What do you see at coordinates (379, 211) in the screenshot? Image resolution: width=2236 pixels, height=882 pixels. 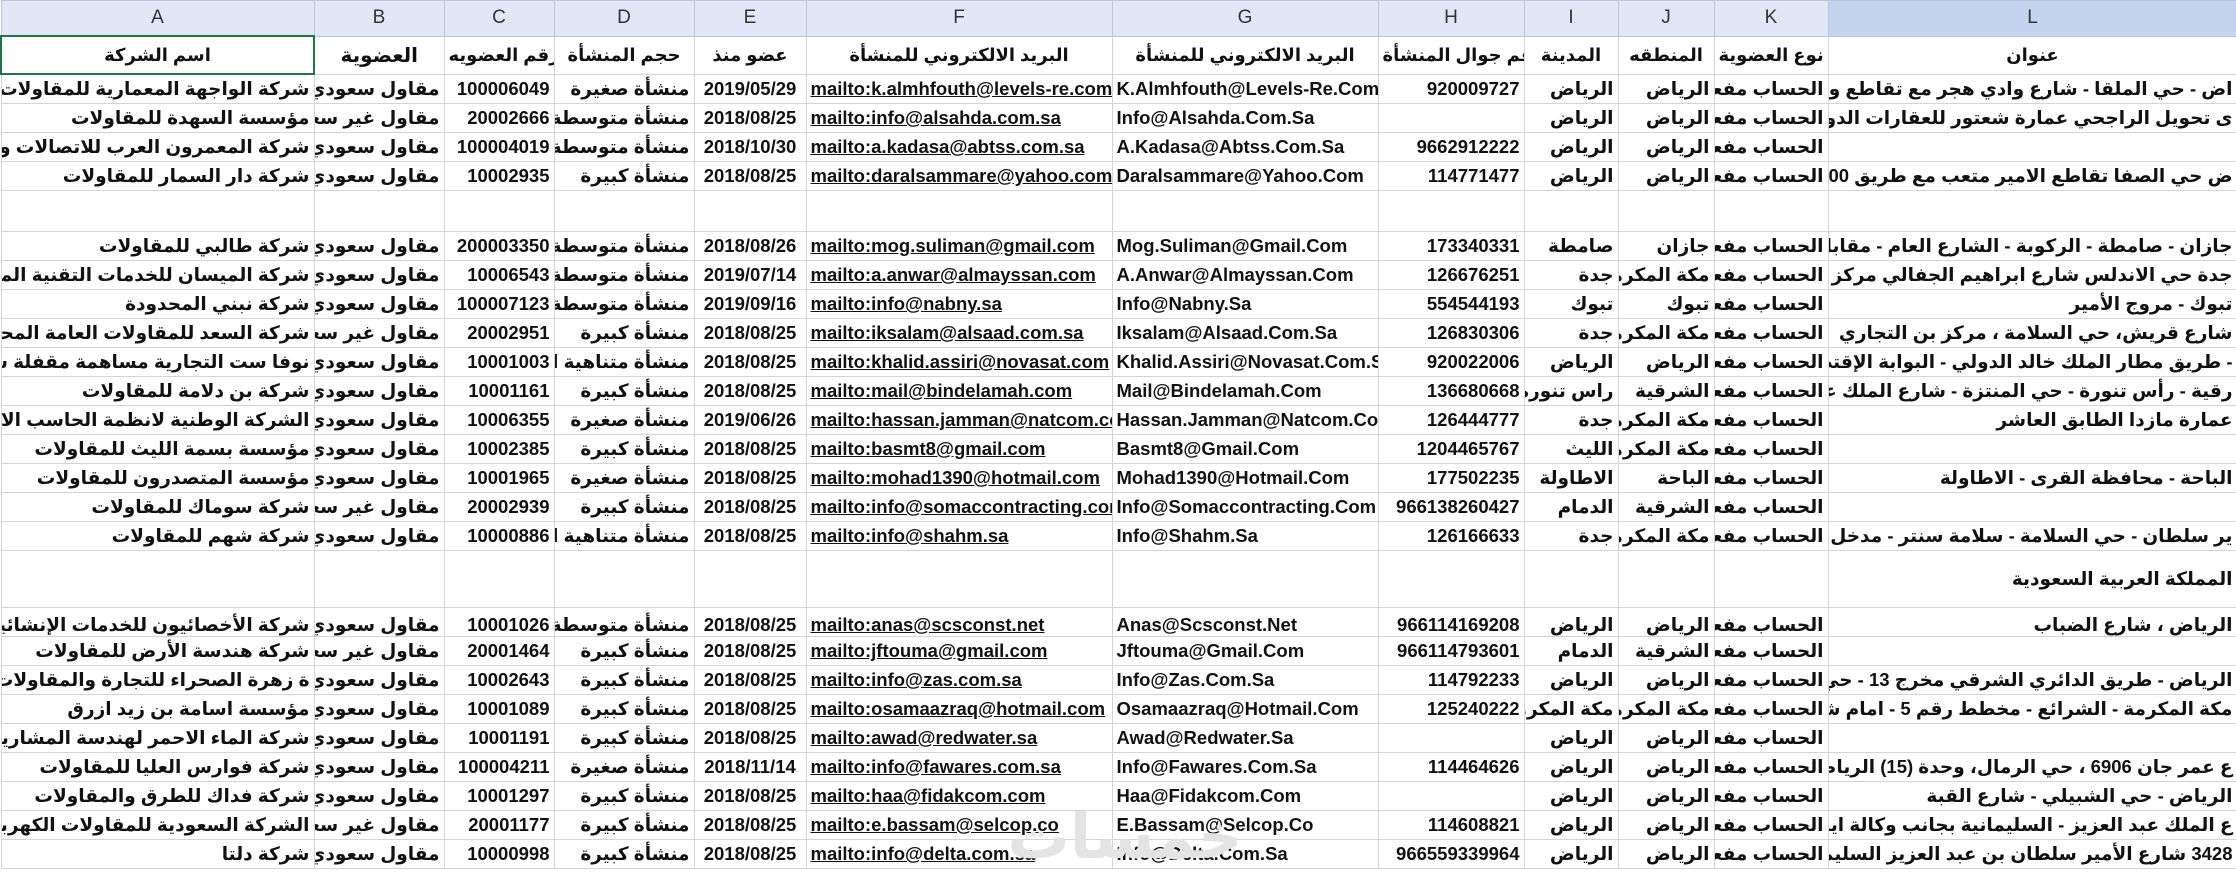 I see `membership-cell` at bounding box center [379, 211].